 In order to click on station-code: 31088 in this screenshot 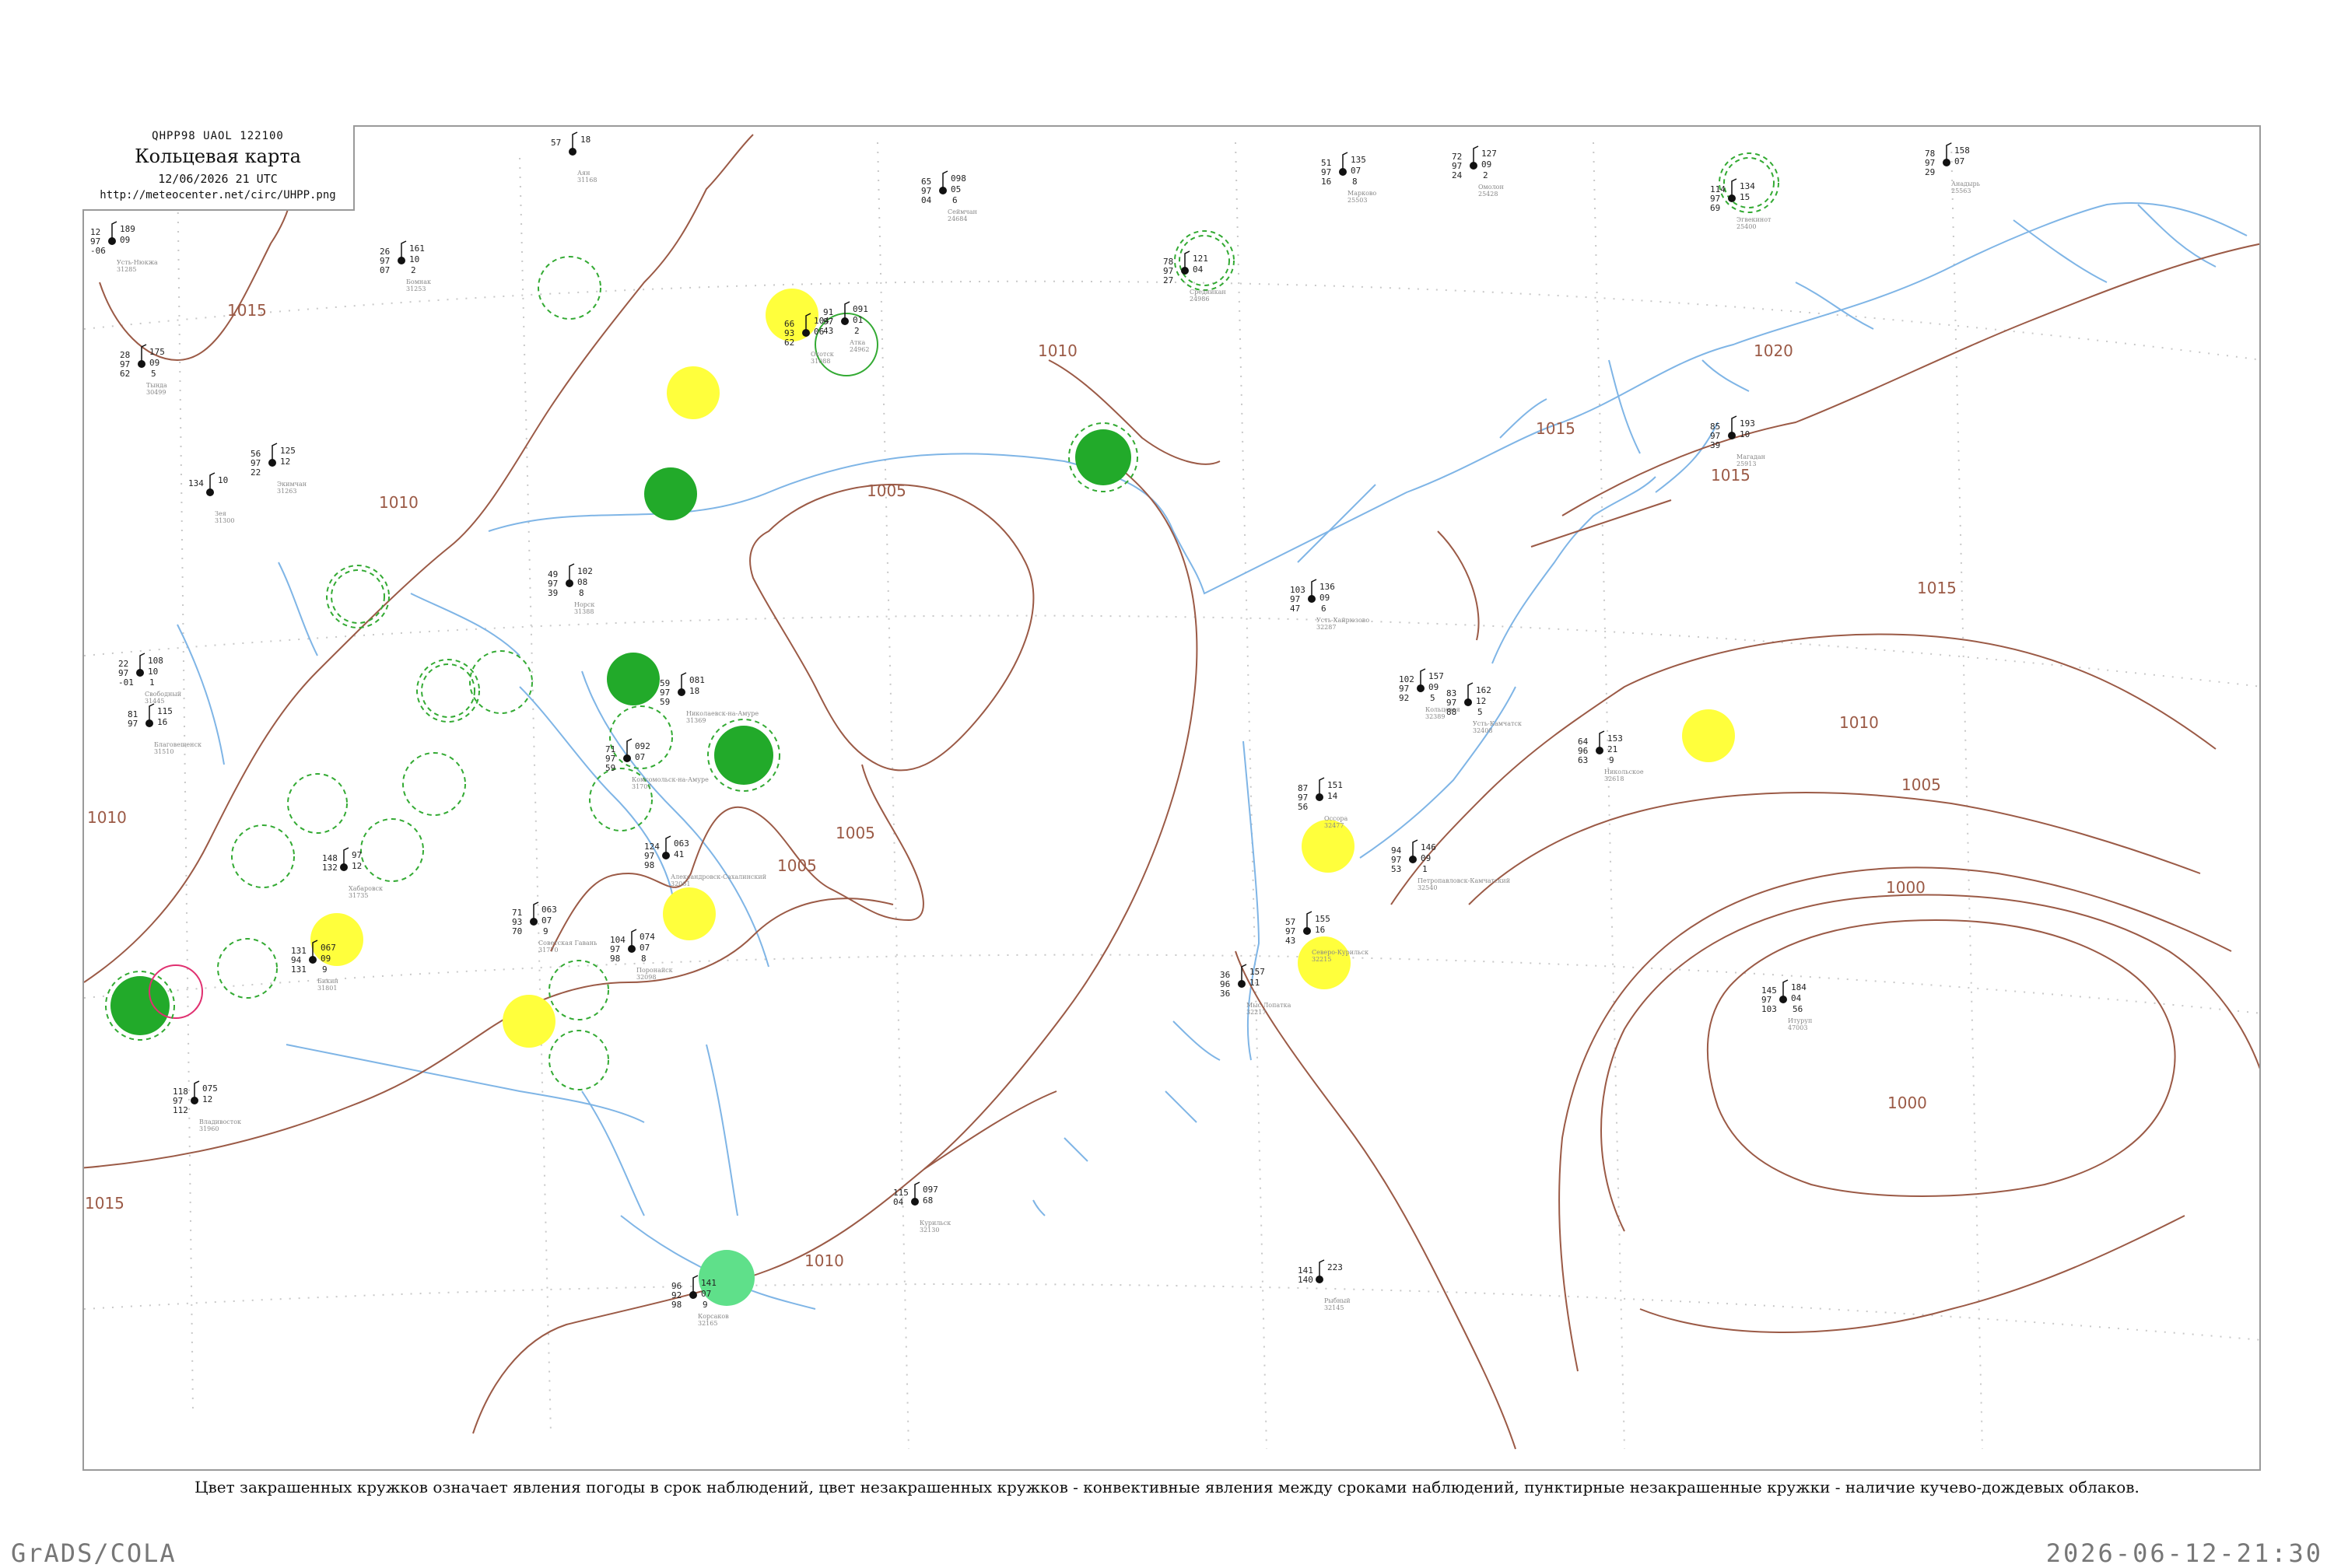, I will do `click(820, 362)`.